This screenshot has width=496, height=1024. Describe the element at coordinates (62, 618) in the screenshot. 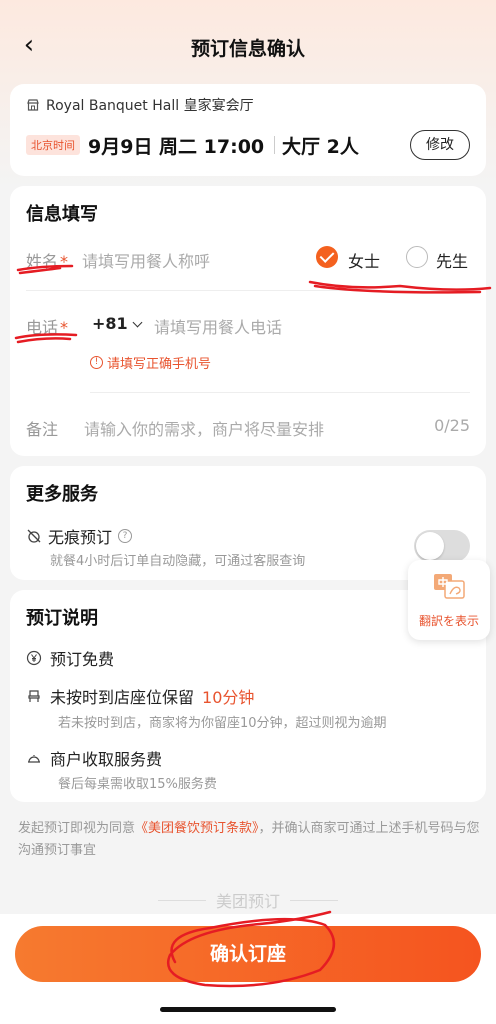

I see `notes-section-title: 预订说明` at that location.